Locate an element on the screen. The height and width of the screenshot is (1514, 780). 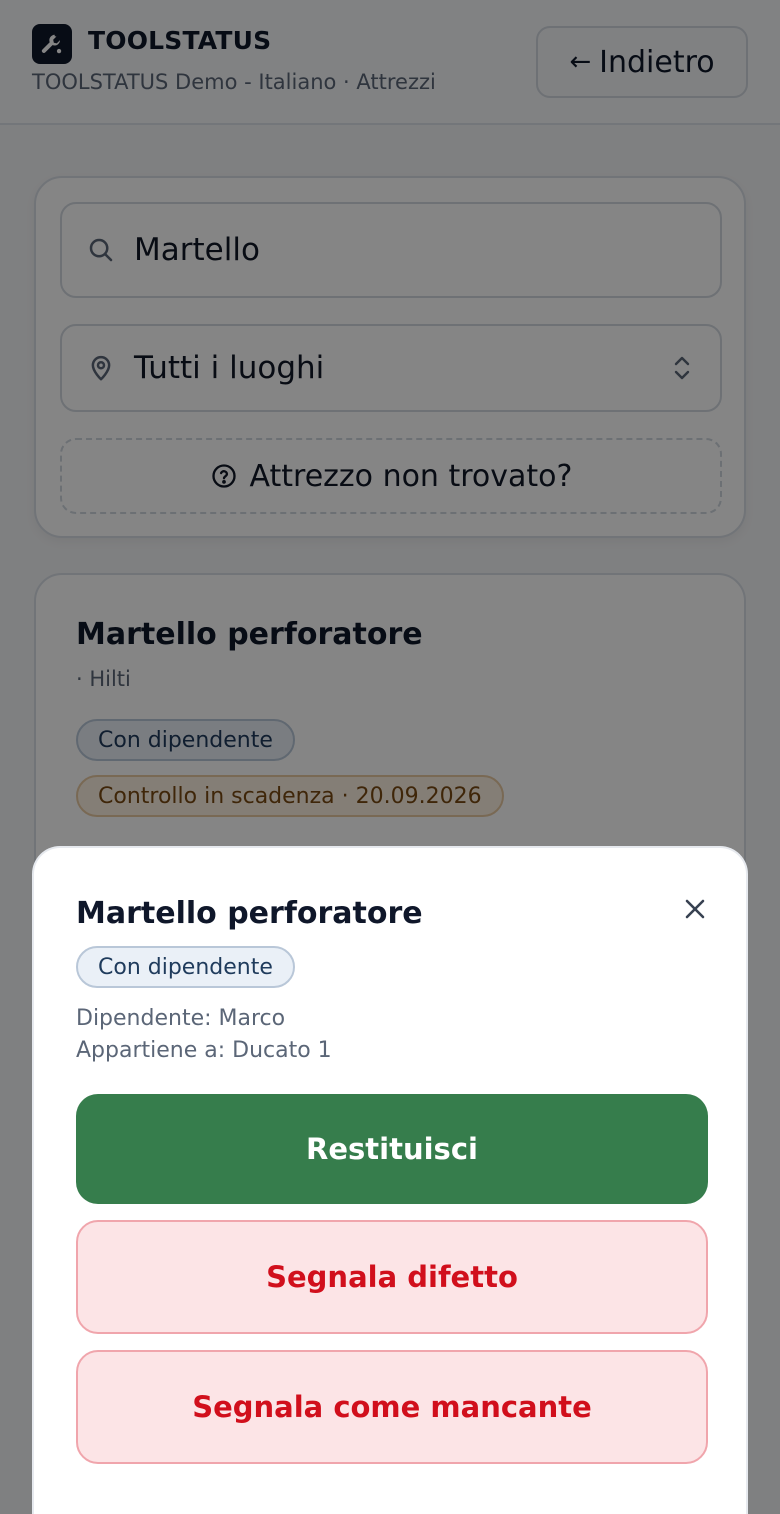
report-missing-button: Segnala come mancante is located at coordinates (392, 1407).